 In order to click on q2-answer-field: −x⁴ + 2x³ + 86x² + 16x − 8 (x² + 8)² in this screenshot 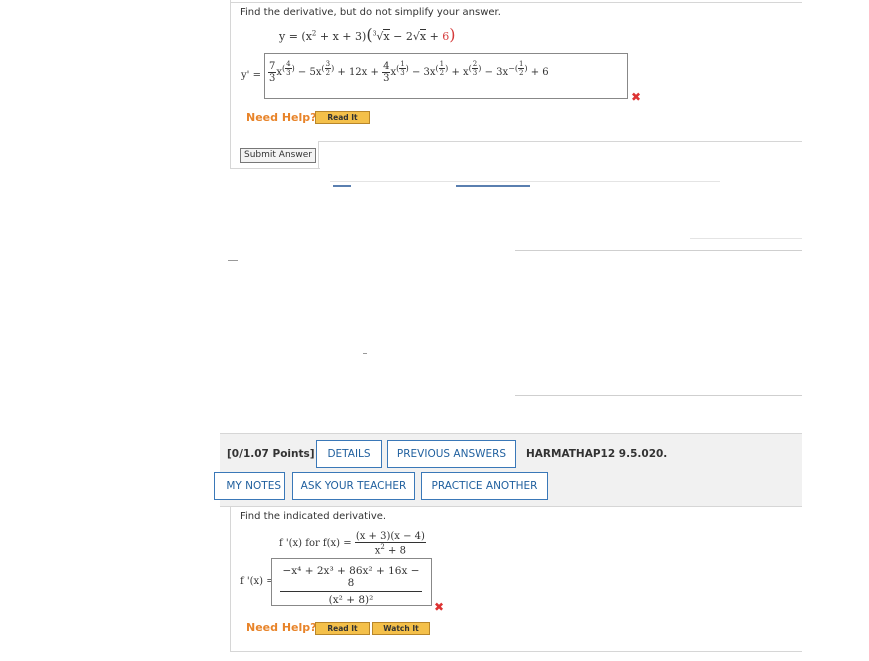, I will do `click(351, 582)`.